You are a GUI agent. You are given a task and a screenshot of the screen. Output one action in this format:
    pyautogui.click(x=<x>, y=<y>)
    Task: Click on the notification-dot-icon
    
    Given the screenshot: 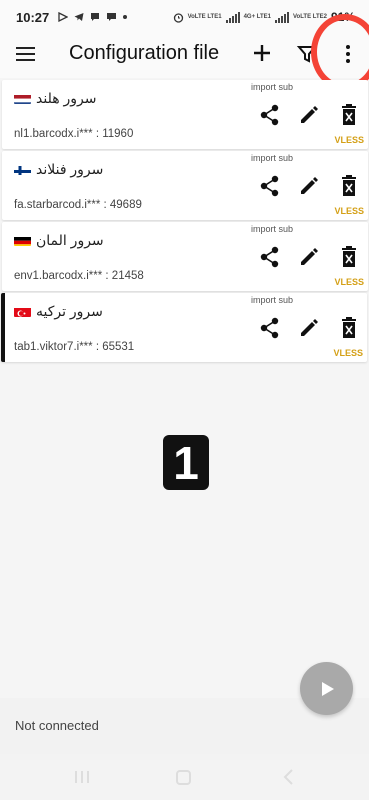 What is the action you would take?
    pyautogui.click(x=125, y=17)
    